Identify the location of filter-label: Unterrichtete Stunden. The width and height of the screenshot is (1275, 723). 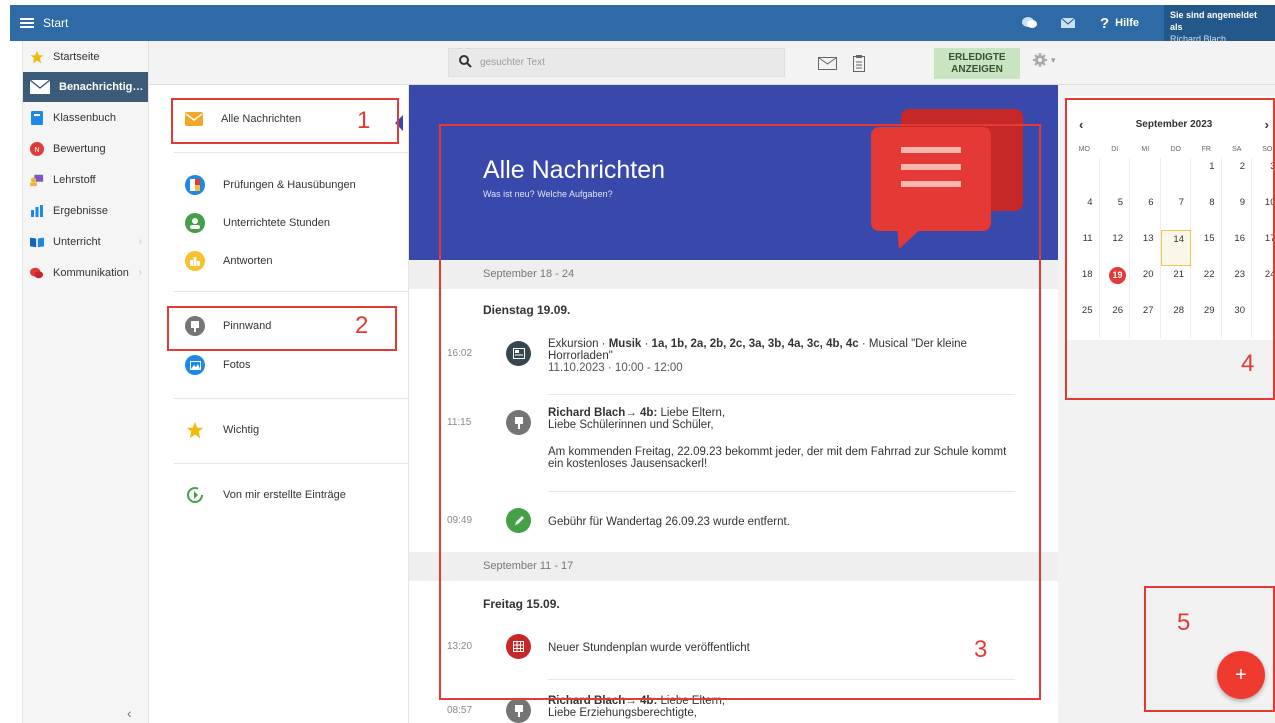
(277, 223).